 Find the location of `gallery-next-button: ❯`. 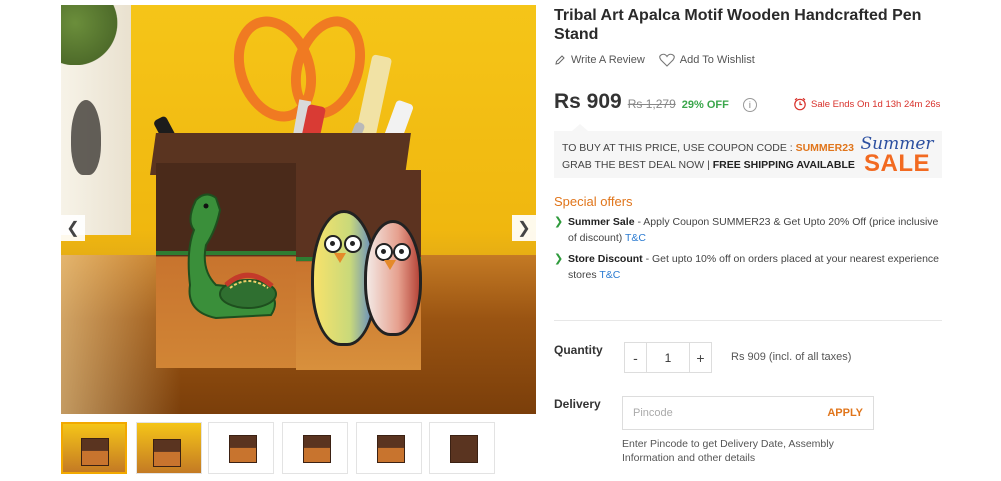

gallery-next-button: ❯ is located at coordinates (524, 228).